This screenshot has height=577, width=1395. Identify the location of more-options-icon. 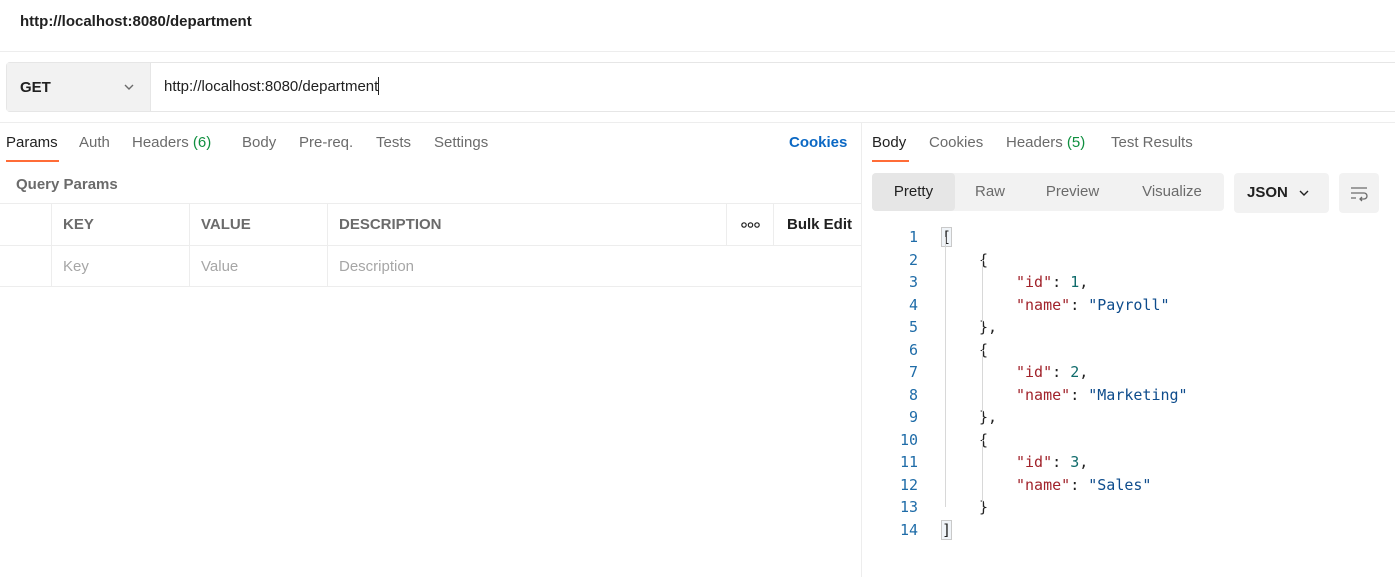
(750, 225).